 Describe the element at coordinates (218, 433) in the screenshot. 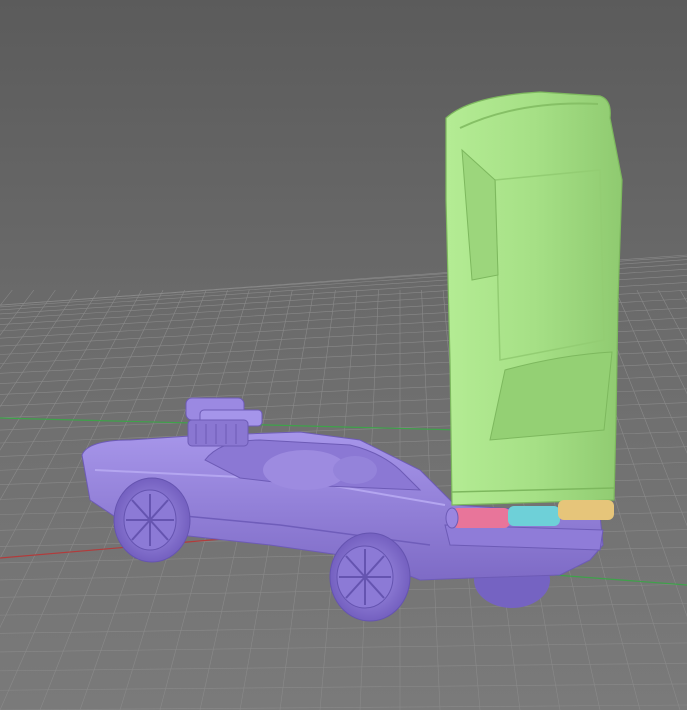

I see `engine-block` at that location.